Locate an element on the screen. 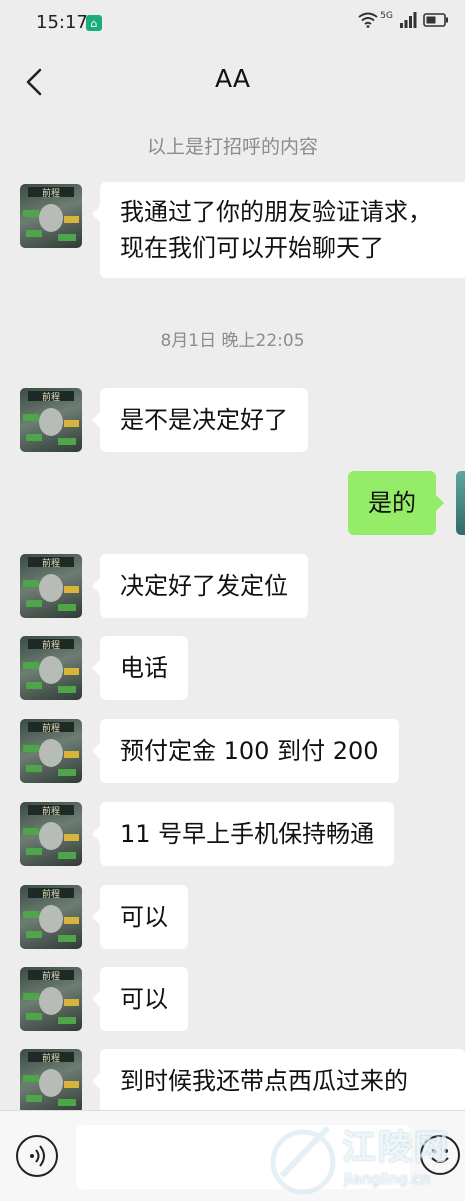  watermark-name: 江陵网 is located at coordinates (396, 1148).